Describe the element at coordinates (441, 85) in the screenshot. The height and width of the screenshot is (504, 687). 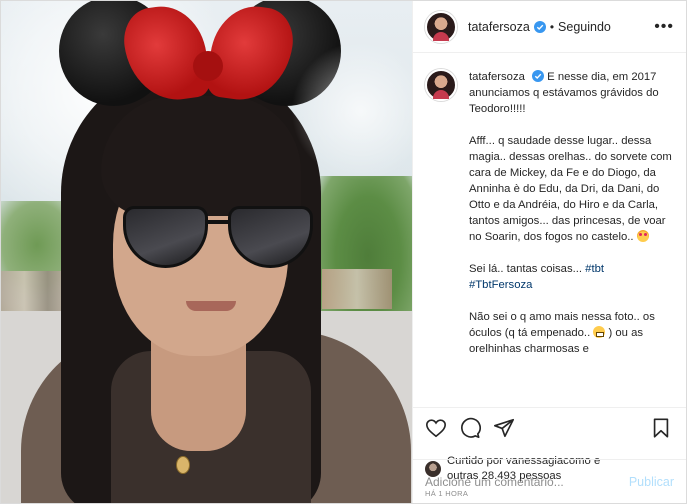
I see `caption-avatar` at that location.